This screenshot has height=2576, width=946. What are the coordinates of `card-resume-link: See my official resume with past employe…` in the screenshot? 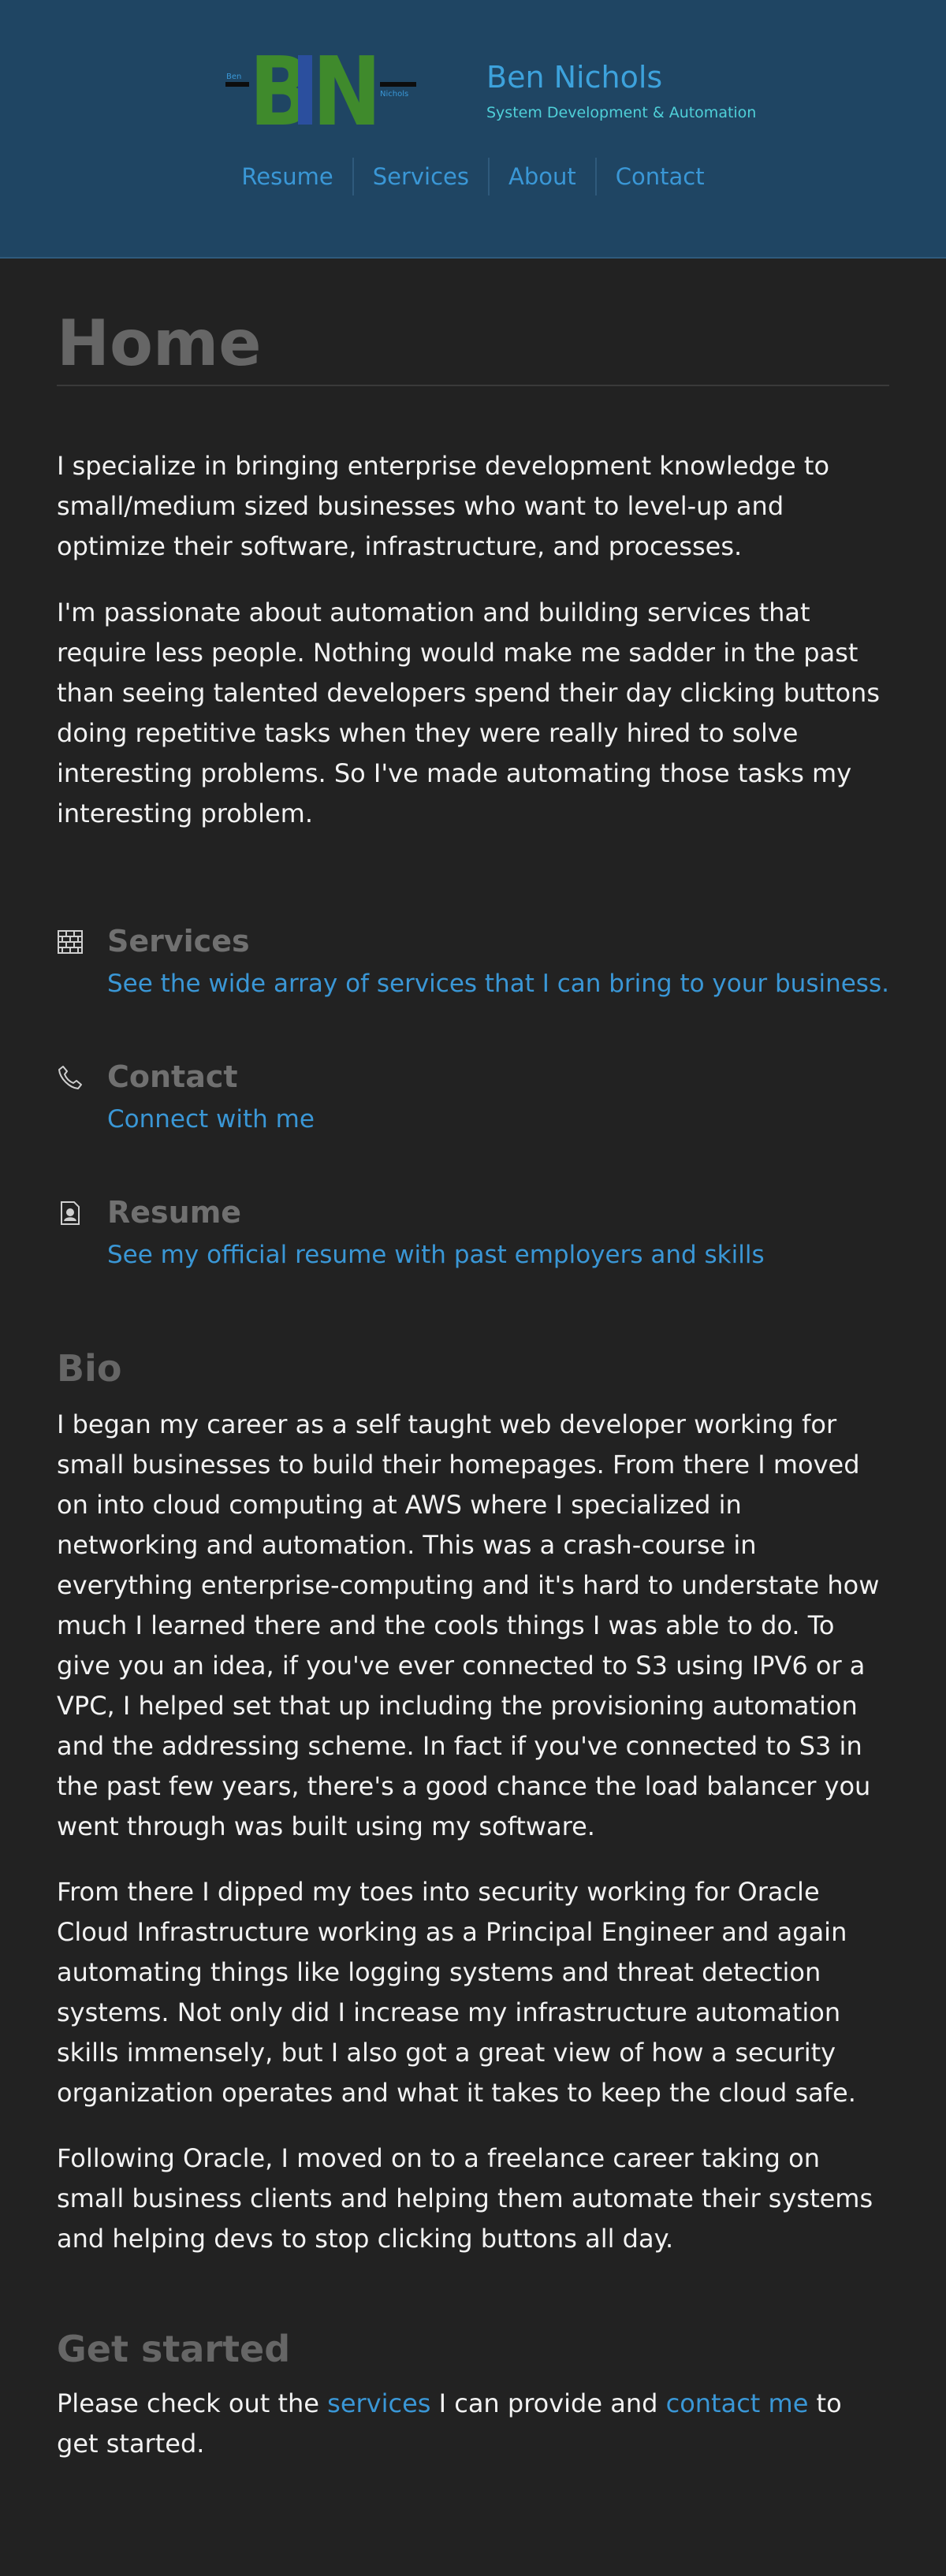 It's located at (498, 1255).